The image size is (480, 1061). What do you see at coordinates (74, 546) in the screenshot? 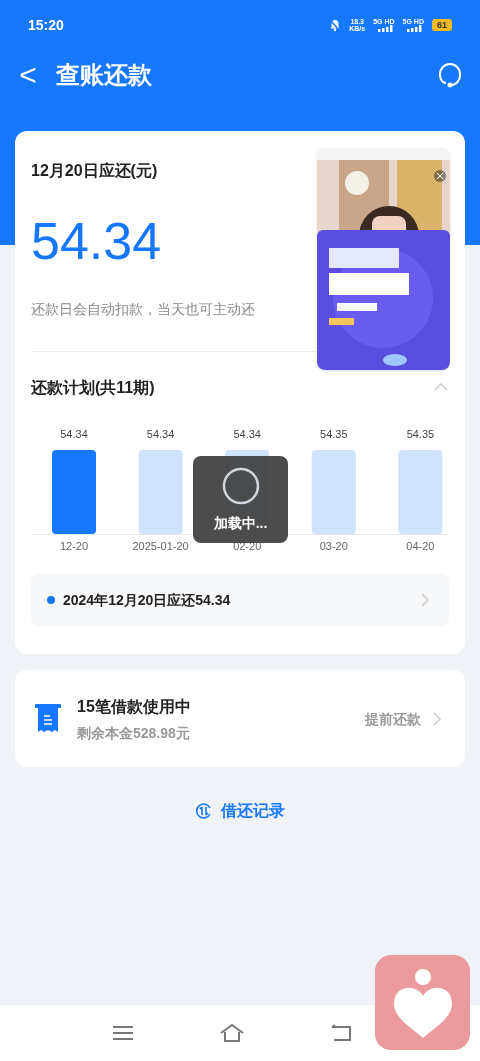
I see `bar-label: 12-20` at bounding box center [74, 546].